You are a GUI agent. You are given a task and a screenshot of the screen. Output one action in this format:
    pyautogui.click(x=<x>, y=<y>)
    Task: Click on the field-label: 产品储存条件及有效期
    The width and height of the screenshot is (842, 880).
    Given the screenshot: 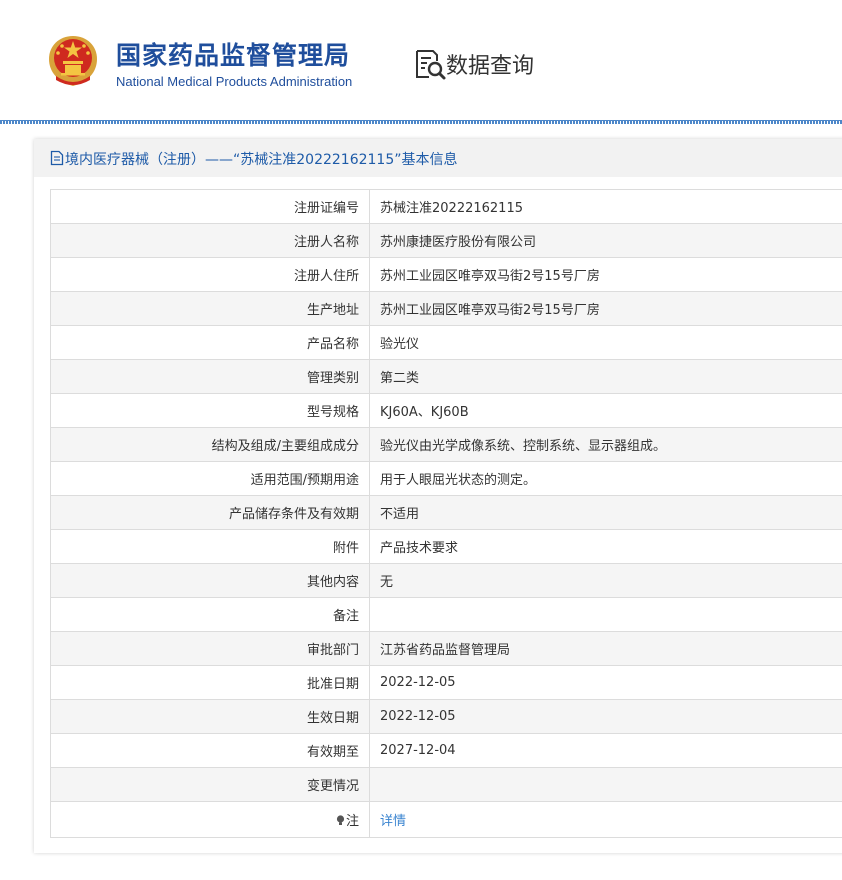 What is the action you would take?
    pyautogui.click(x=210, y=512)
    